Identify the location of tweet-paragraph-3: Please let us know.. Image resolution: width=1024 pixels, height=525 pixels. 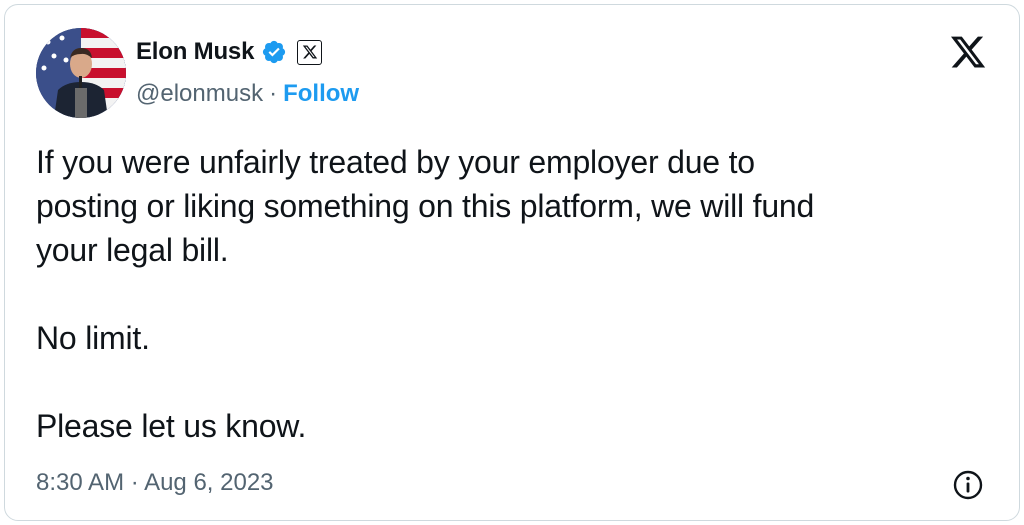
(171, 426).